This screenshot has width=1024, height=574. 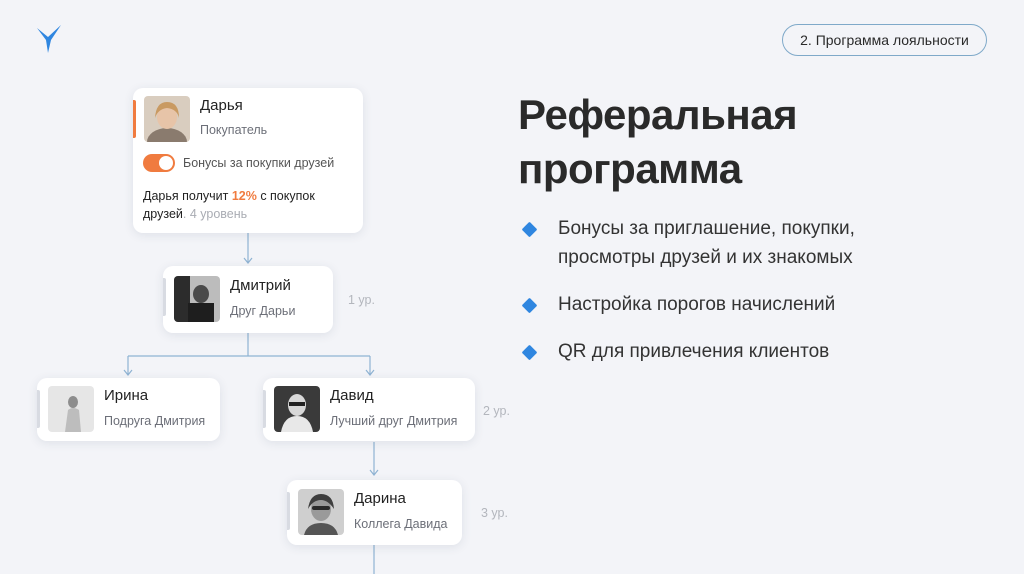 What do you see at coordinates (361, 300) in the screenshot?
I see `level-label: 1 ур.` at bounding box center [361, 300].